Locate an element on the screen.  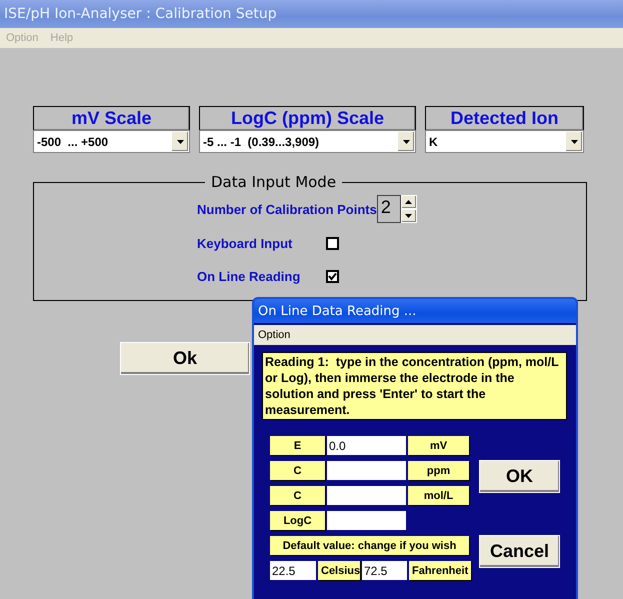
field-label: E is located at coordinates (297, 445).